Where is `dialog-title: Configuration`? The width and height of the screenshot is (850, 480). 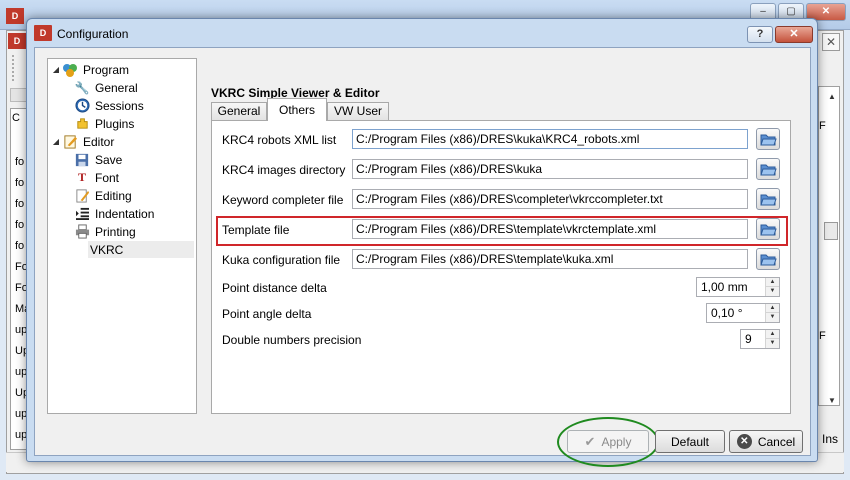 dialog-title: Configuration is located at coordinates (93, 34).